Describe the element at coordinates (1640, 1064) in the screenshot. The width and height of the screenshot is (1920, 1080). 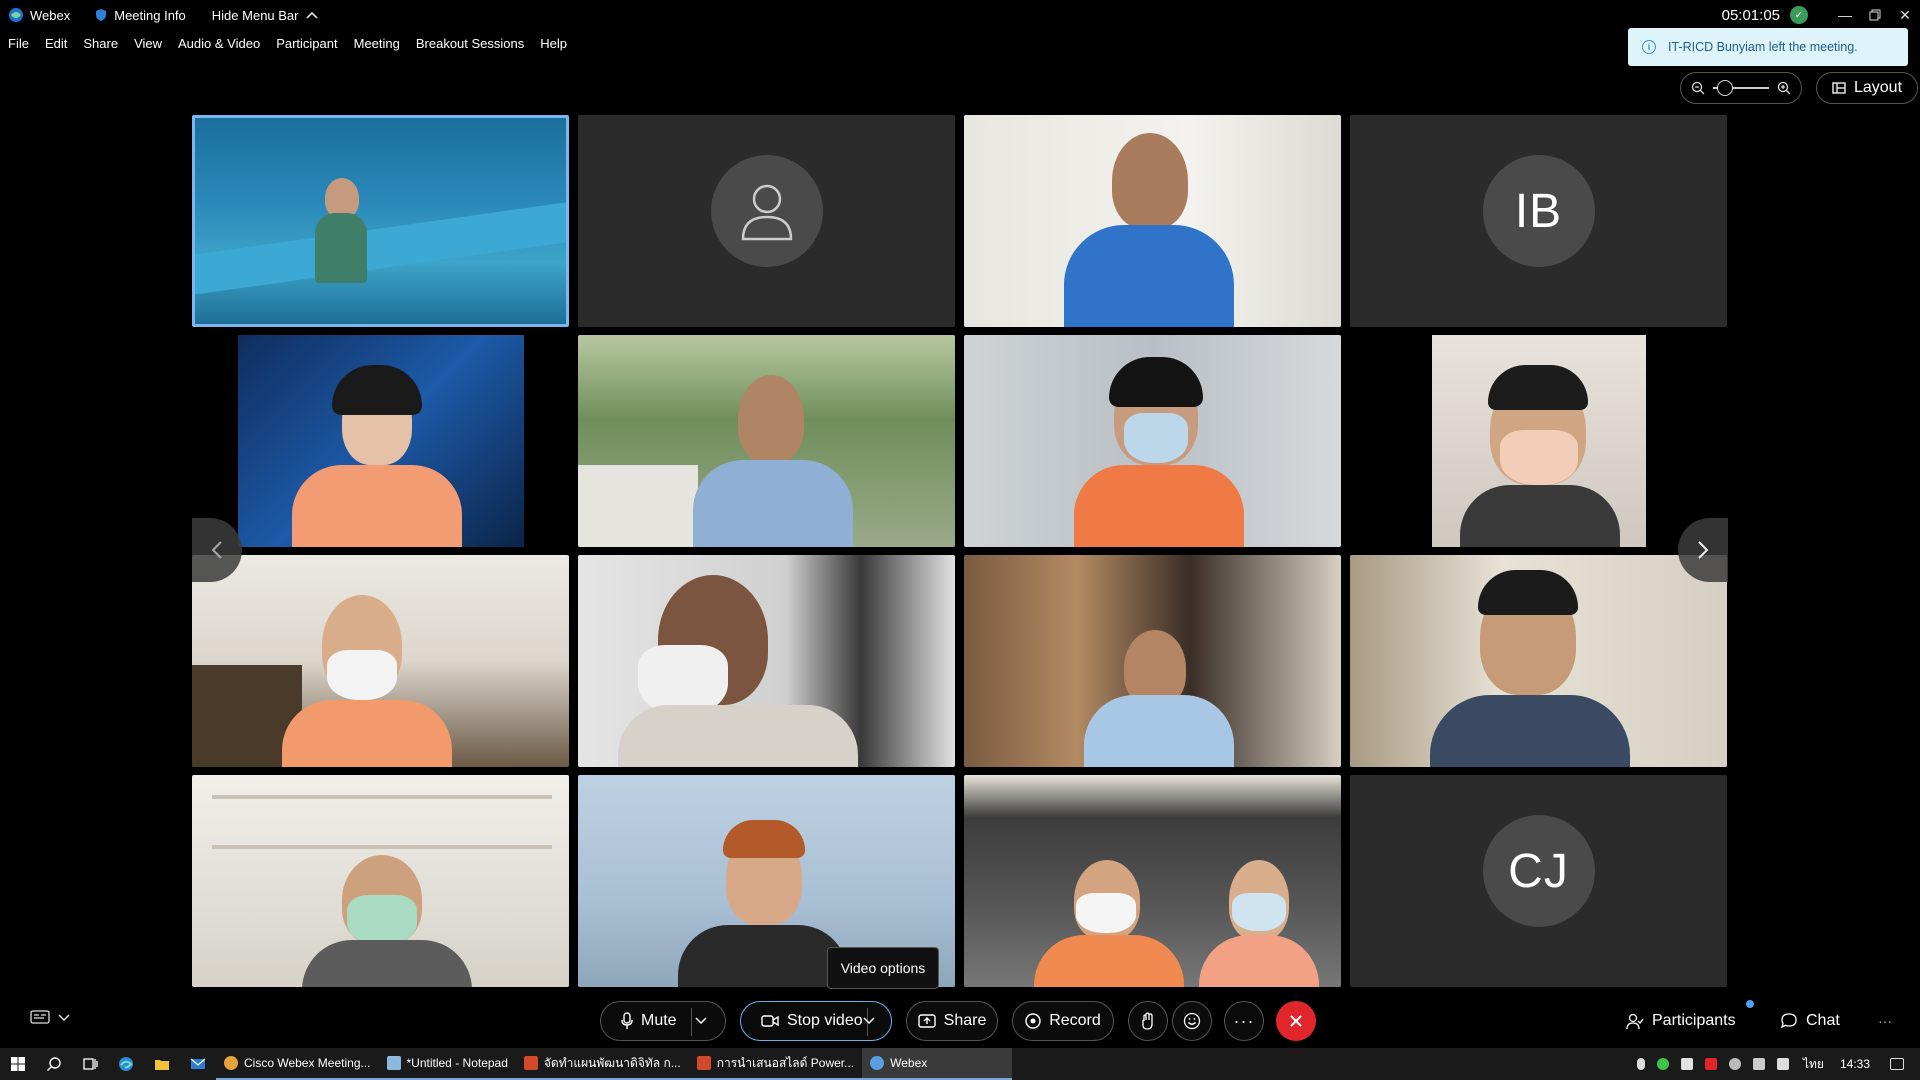
I see `microphone-tray-icon` at that location.